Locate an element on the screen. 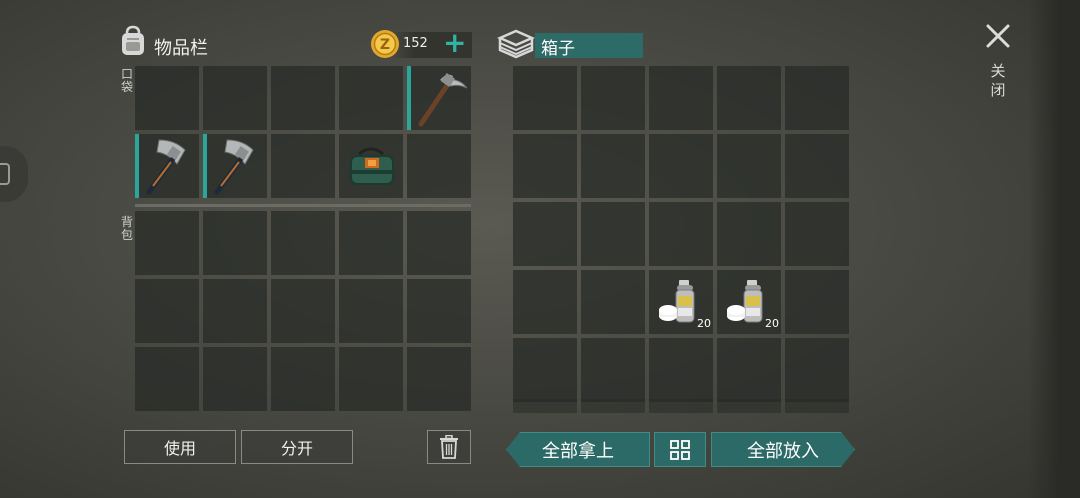  box-icon is located at coordinates (516, 44).